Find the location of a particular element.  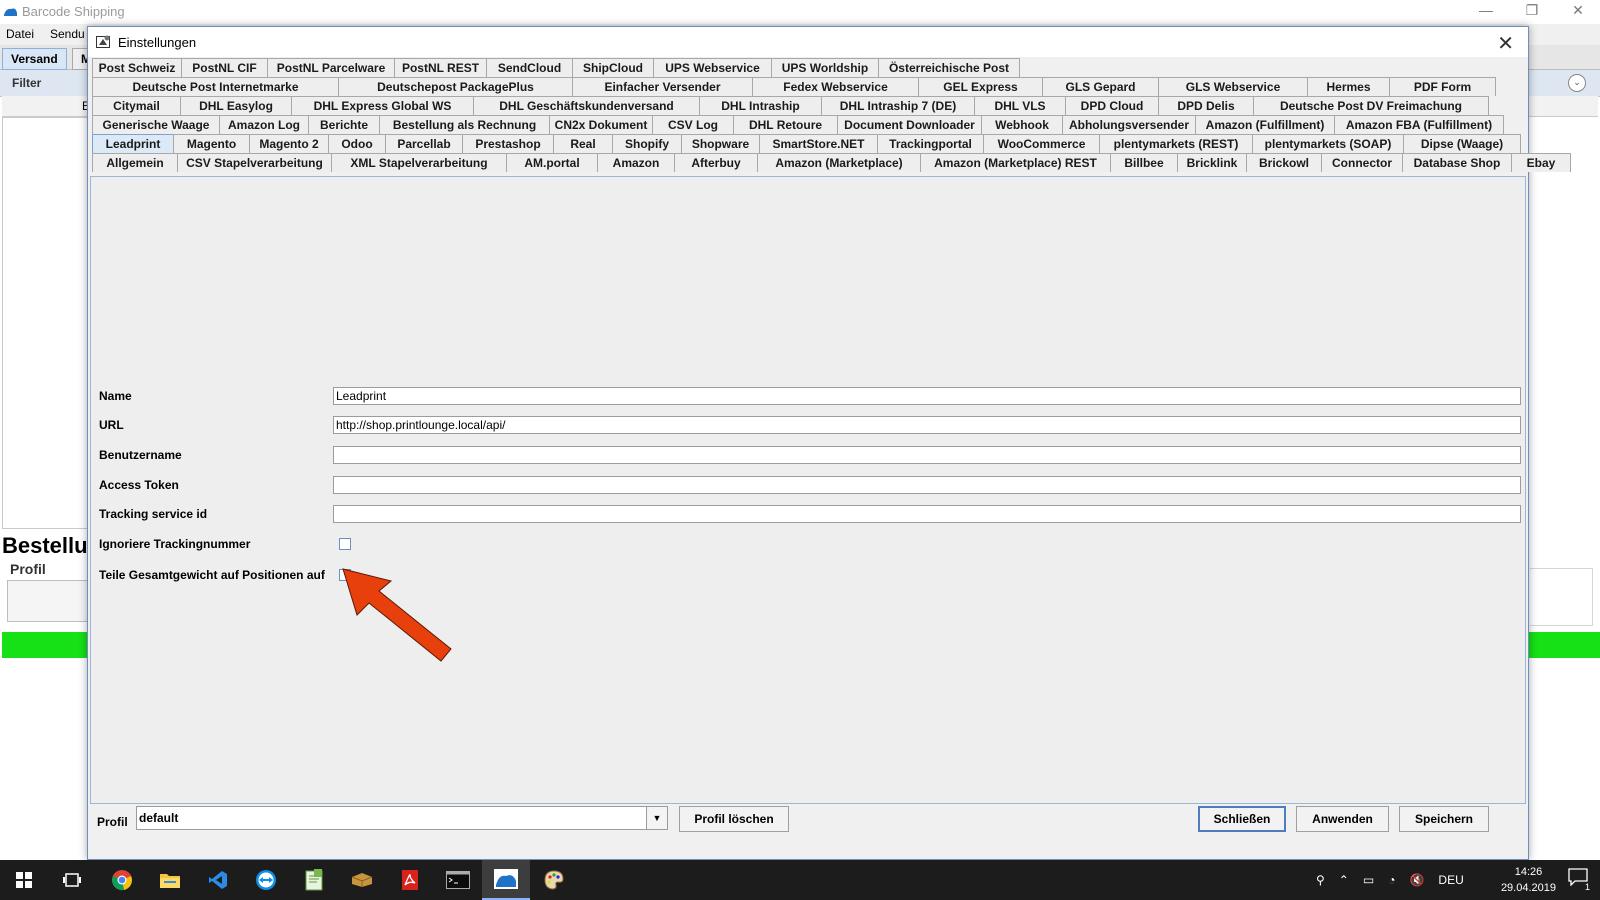

notification-center-icon: 1 is located at coordinates (1579, 880).